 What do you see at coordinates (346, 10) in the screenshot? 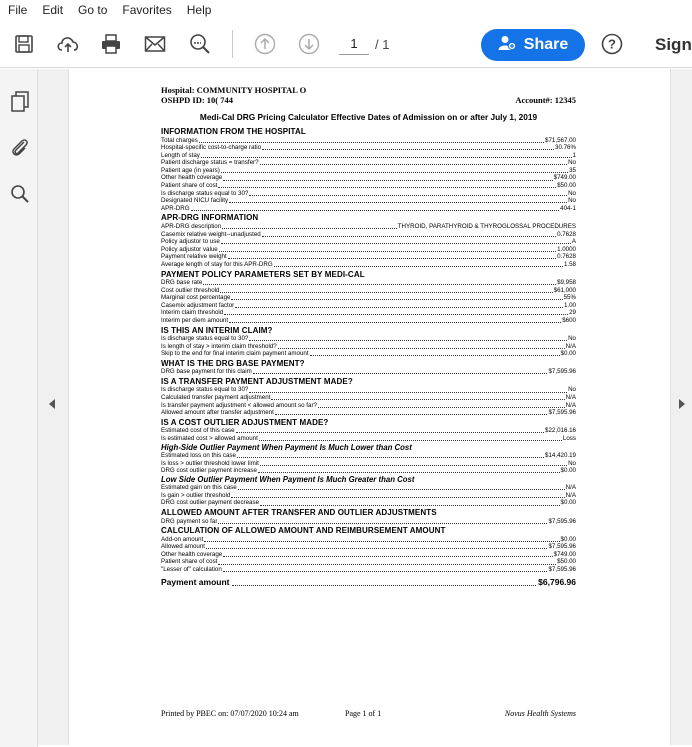
I see `menu-bar: File Edit Go to Favorites Help` at bounding box center [346, 10].